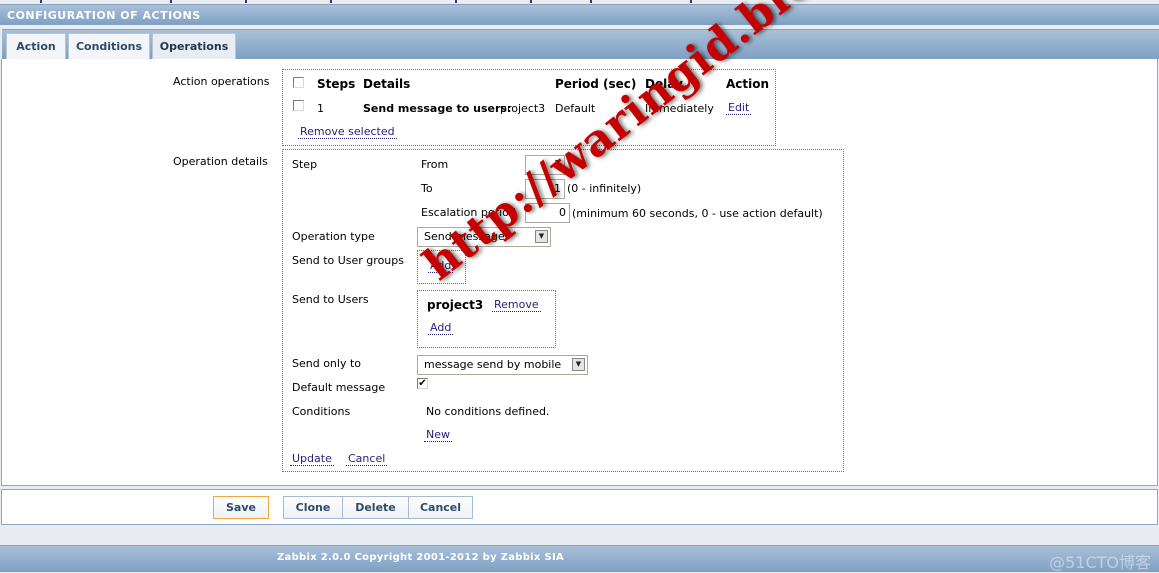  I want to click on step-to-input: 1, so click(545, 189).